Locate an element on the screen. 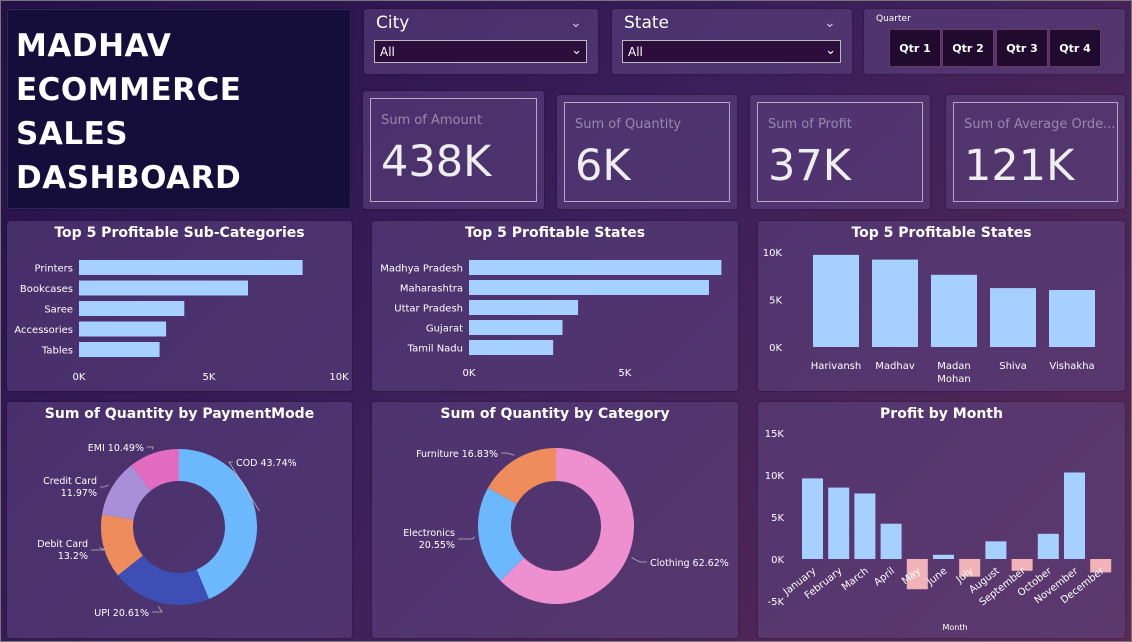  title-line: ECOMMERCE is located at coordinates (129, 90).